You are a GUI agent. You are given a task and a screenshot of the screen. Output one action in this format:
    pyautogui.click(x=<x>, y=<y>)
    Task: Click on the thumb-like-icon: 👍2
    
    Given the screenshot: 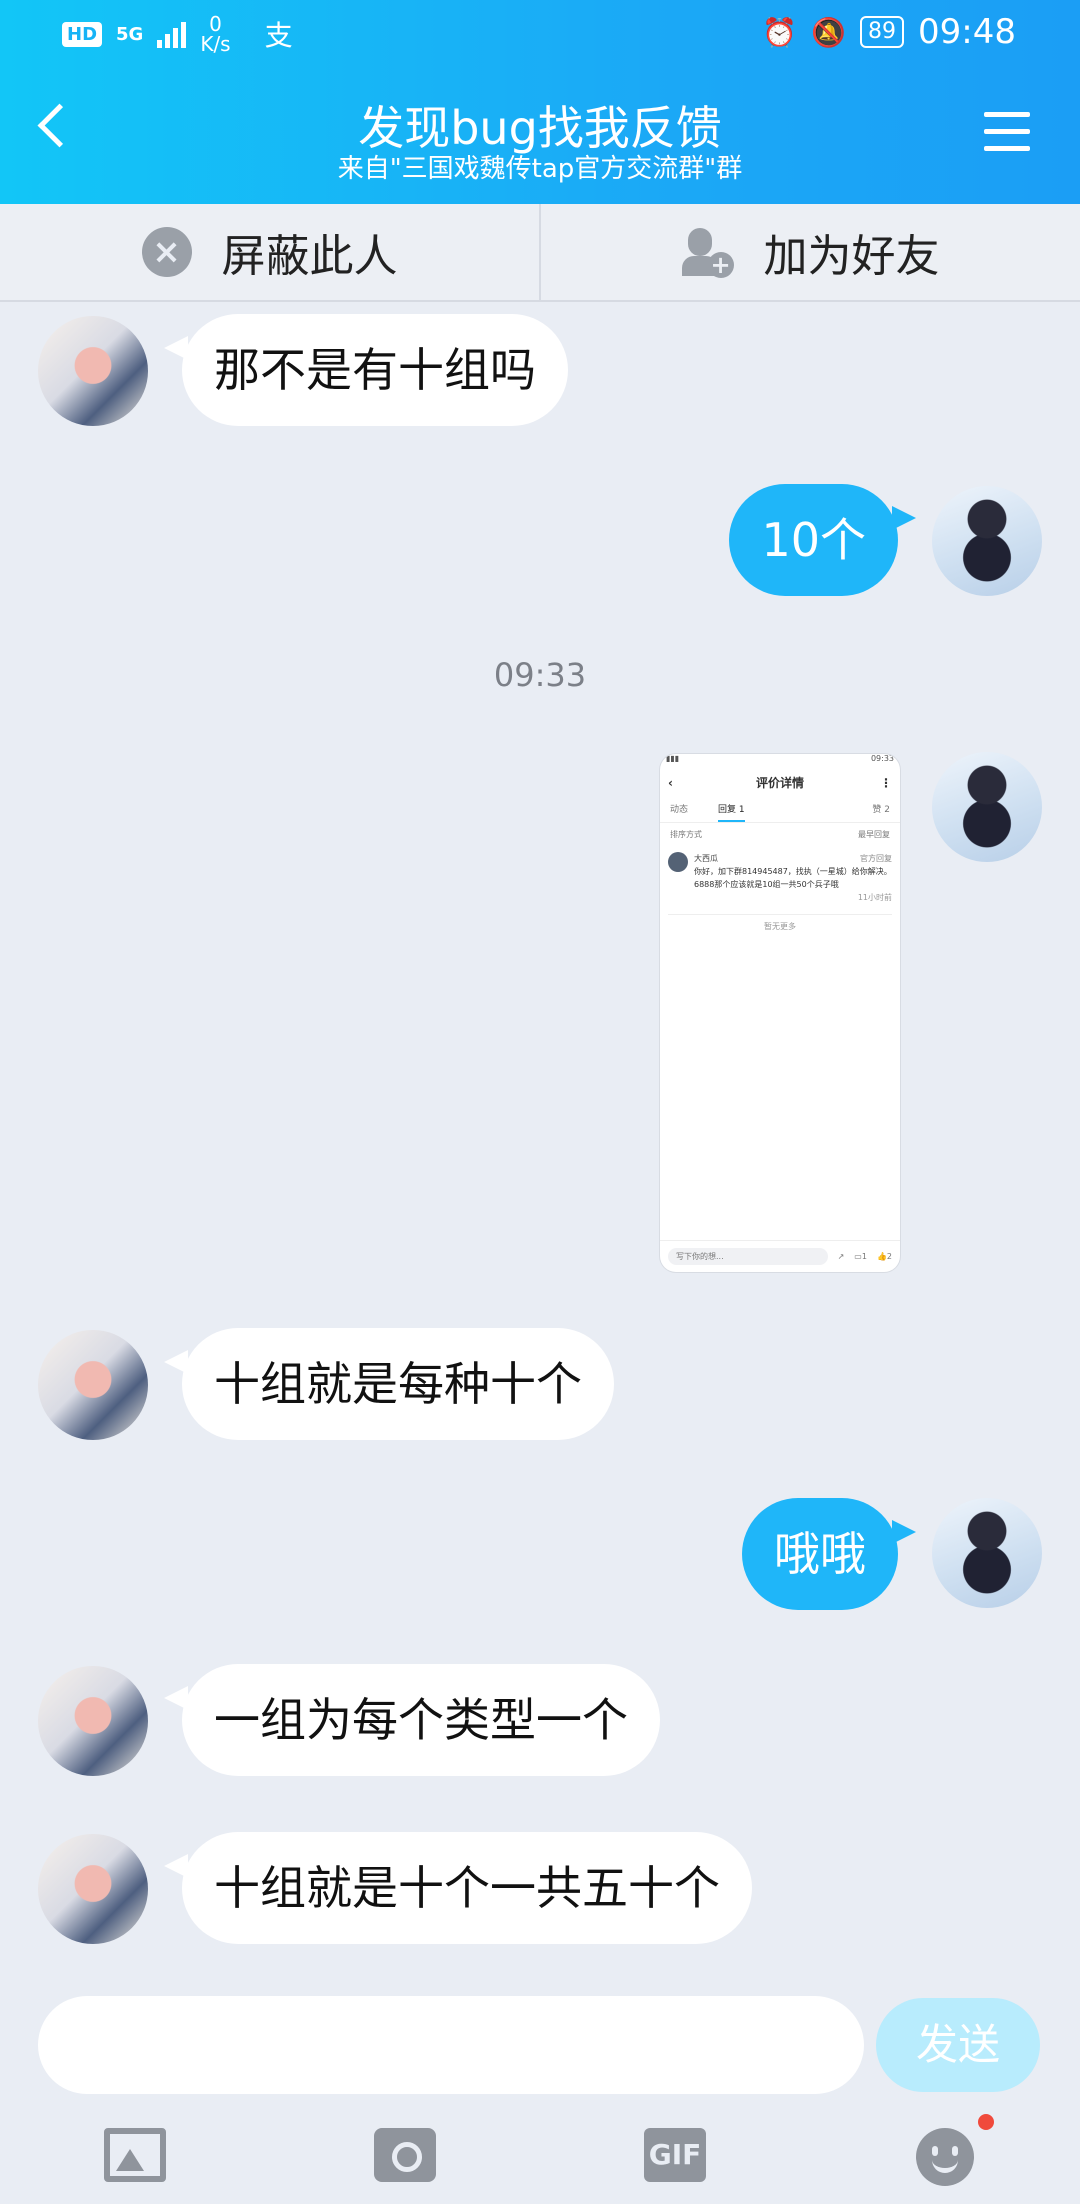 What is the action you would take?
    pyautogui.click(x=884, y=1256)
    